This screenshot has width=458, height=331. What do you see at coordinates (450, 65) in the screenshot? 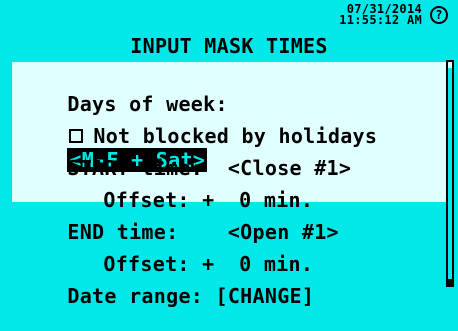
I see `scrollbar-top-cap` at bounding box center [450, 65].